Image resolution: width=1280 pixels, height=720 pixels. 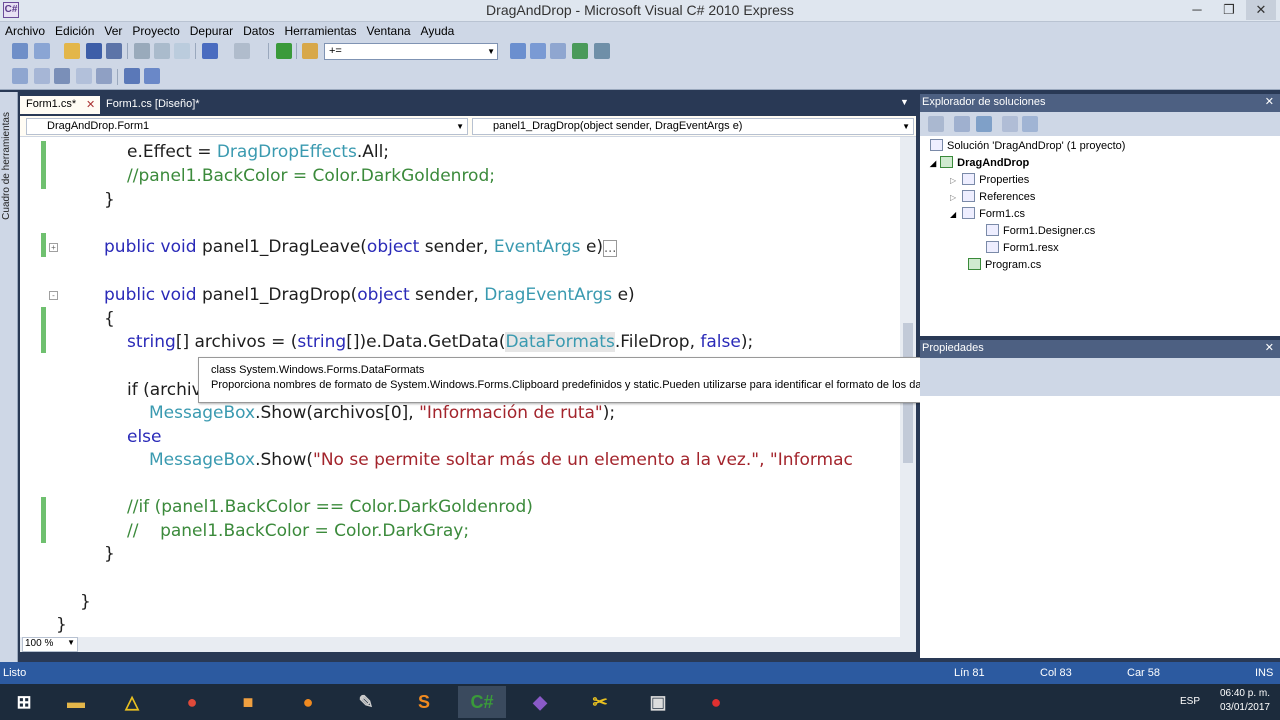 What do you see at coordinates (258, 30) in the screenshot?
I see `menu-datos: Datos` at bounding box center [258, 30].